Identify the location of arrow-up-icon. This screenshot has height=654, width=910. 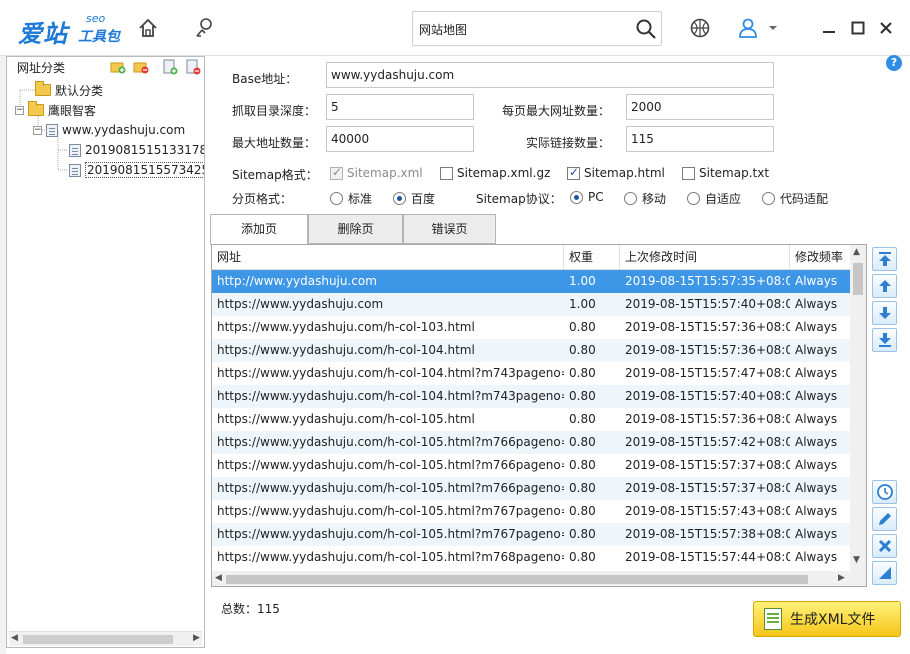
(884, 286).